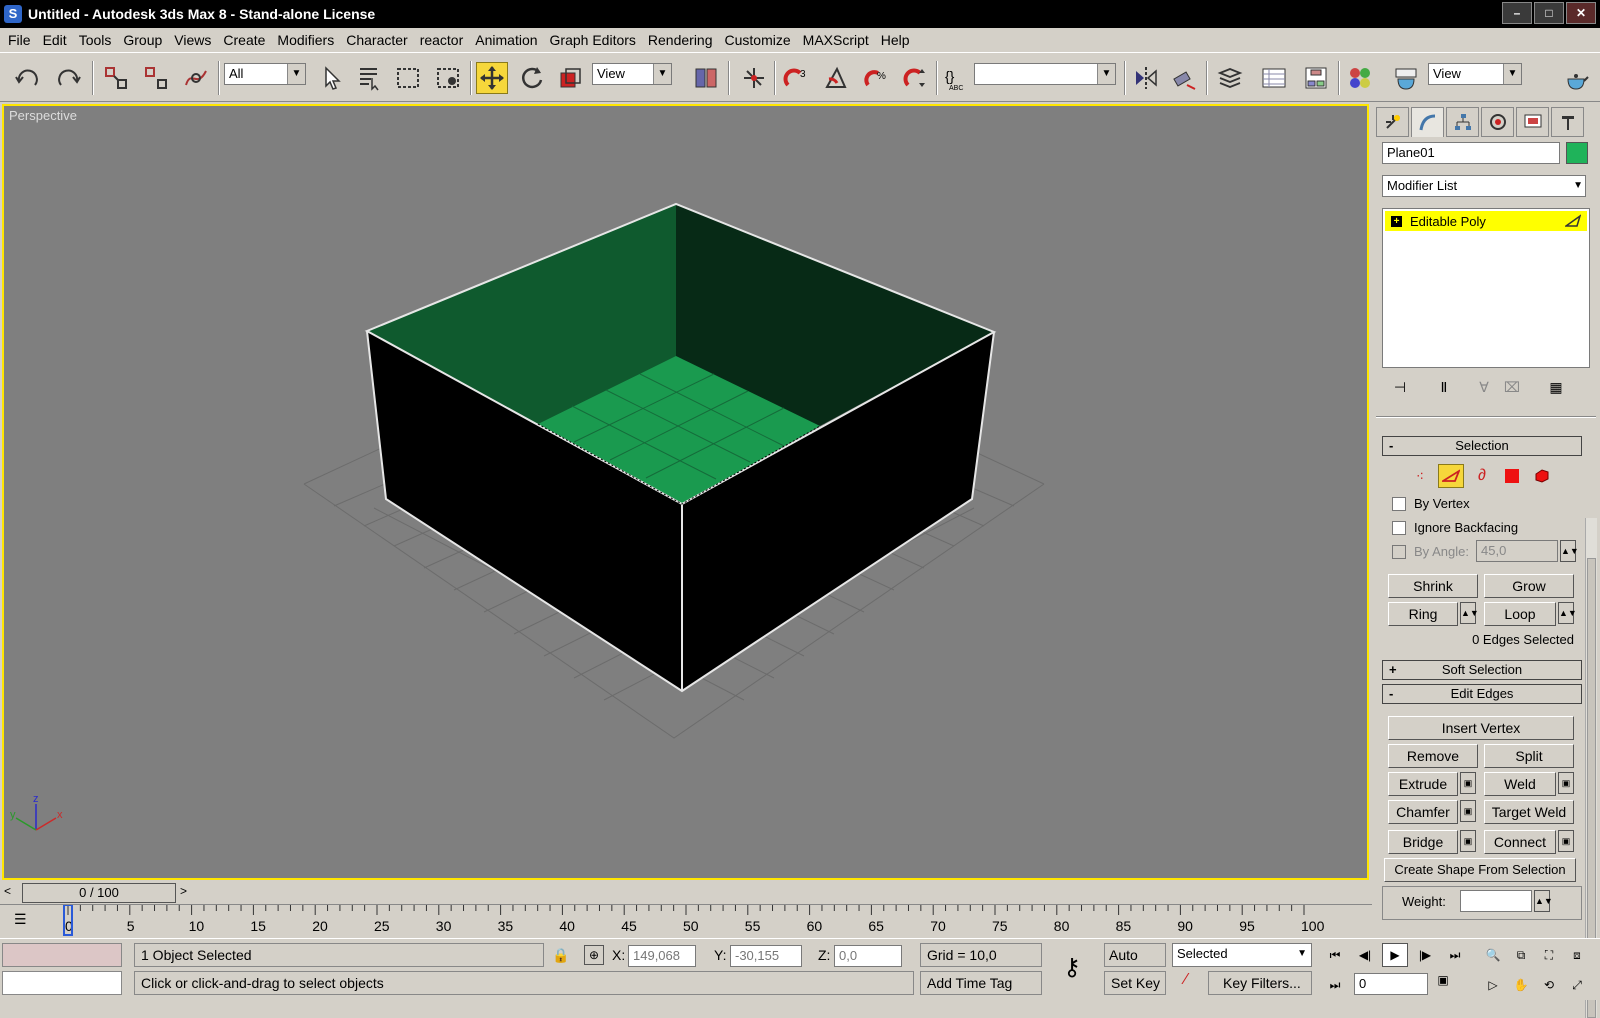  I want to click on unlink-selection-icon, so click(156, 78).